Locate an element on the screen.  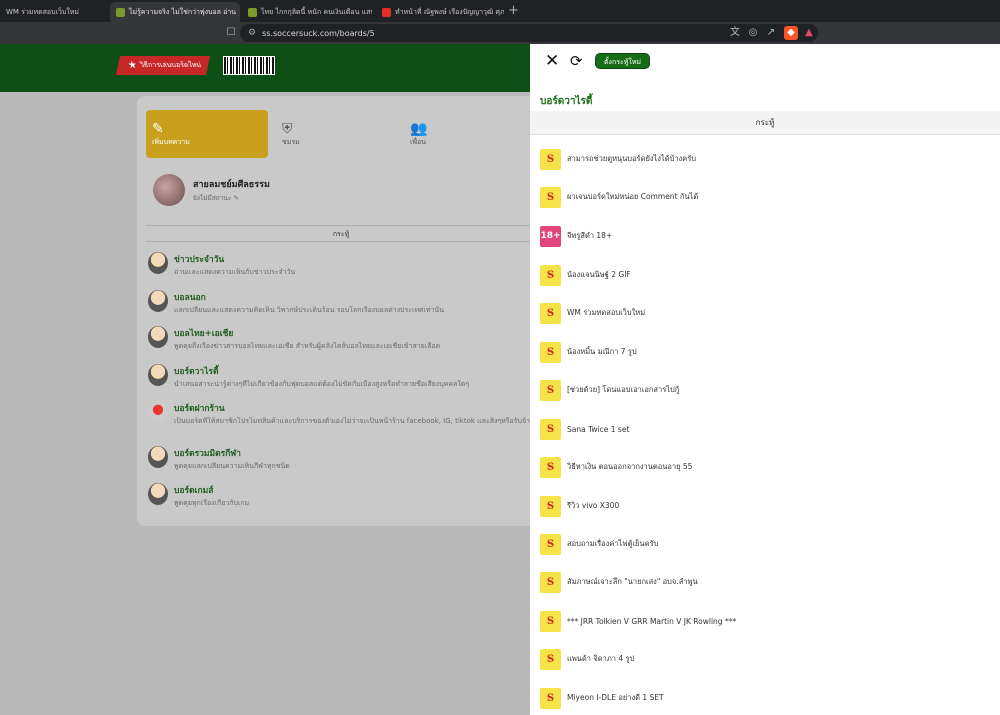
thread-row: S แพนด้า จิดาภา 4 รูป is located at coordinates (765, 659).